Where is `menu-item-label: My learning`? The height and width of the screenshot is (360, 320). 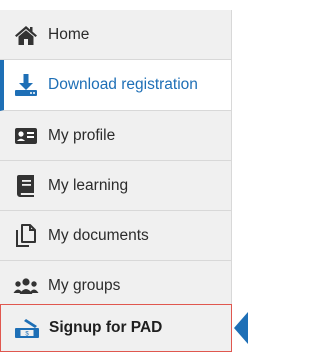 menu-item-label: My learning is located at coordinates (88, 185).